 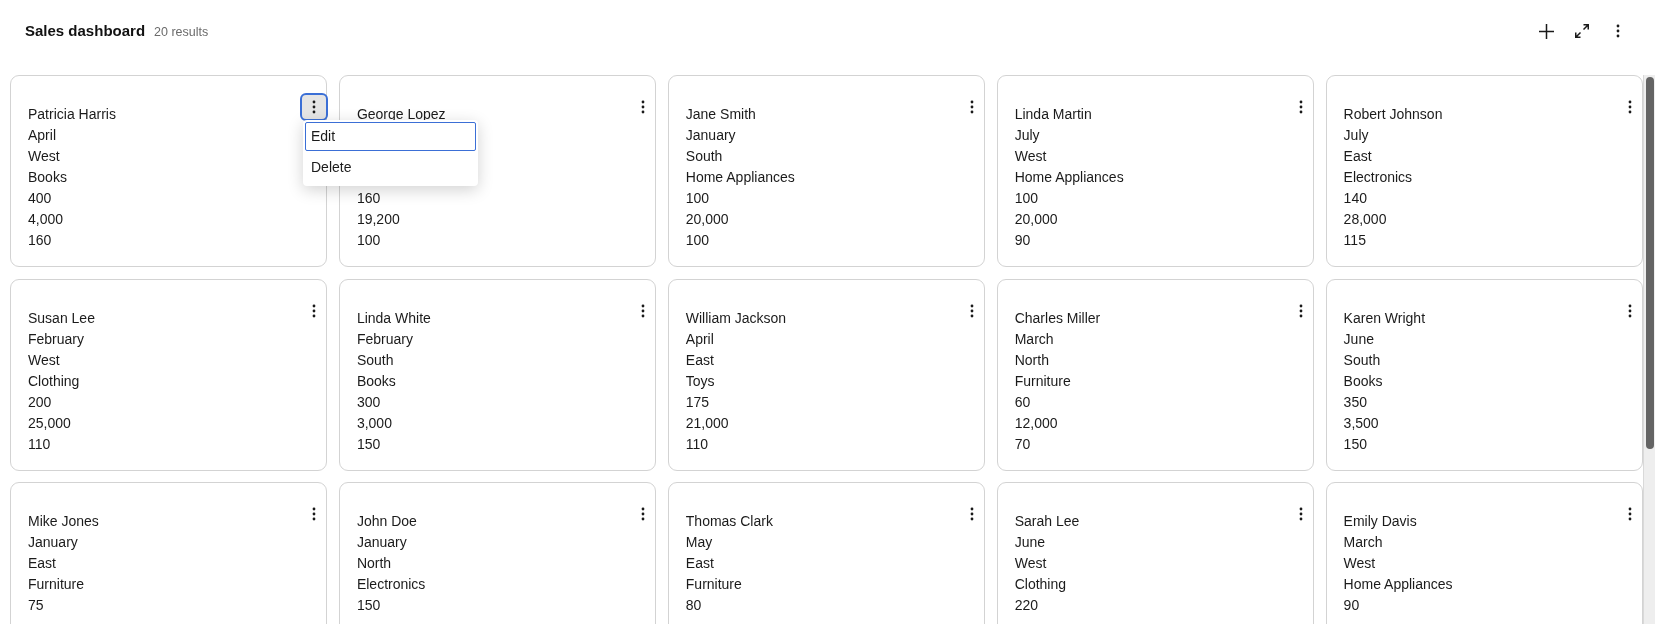 I want to click on menu-item: Edit, so click(x=390, y=136).